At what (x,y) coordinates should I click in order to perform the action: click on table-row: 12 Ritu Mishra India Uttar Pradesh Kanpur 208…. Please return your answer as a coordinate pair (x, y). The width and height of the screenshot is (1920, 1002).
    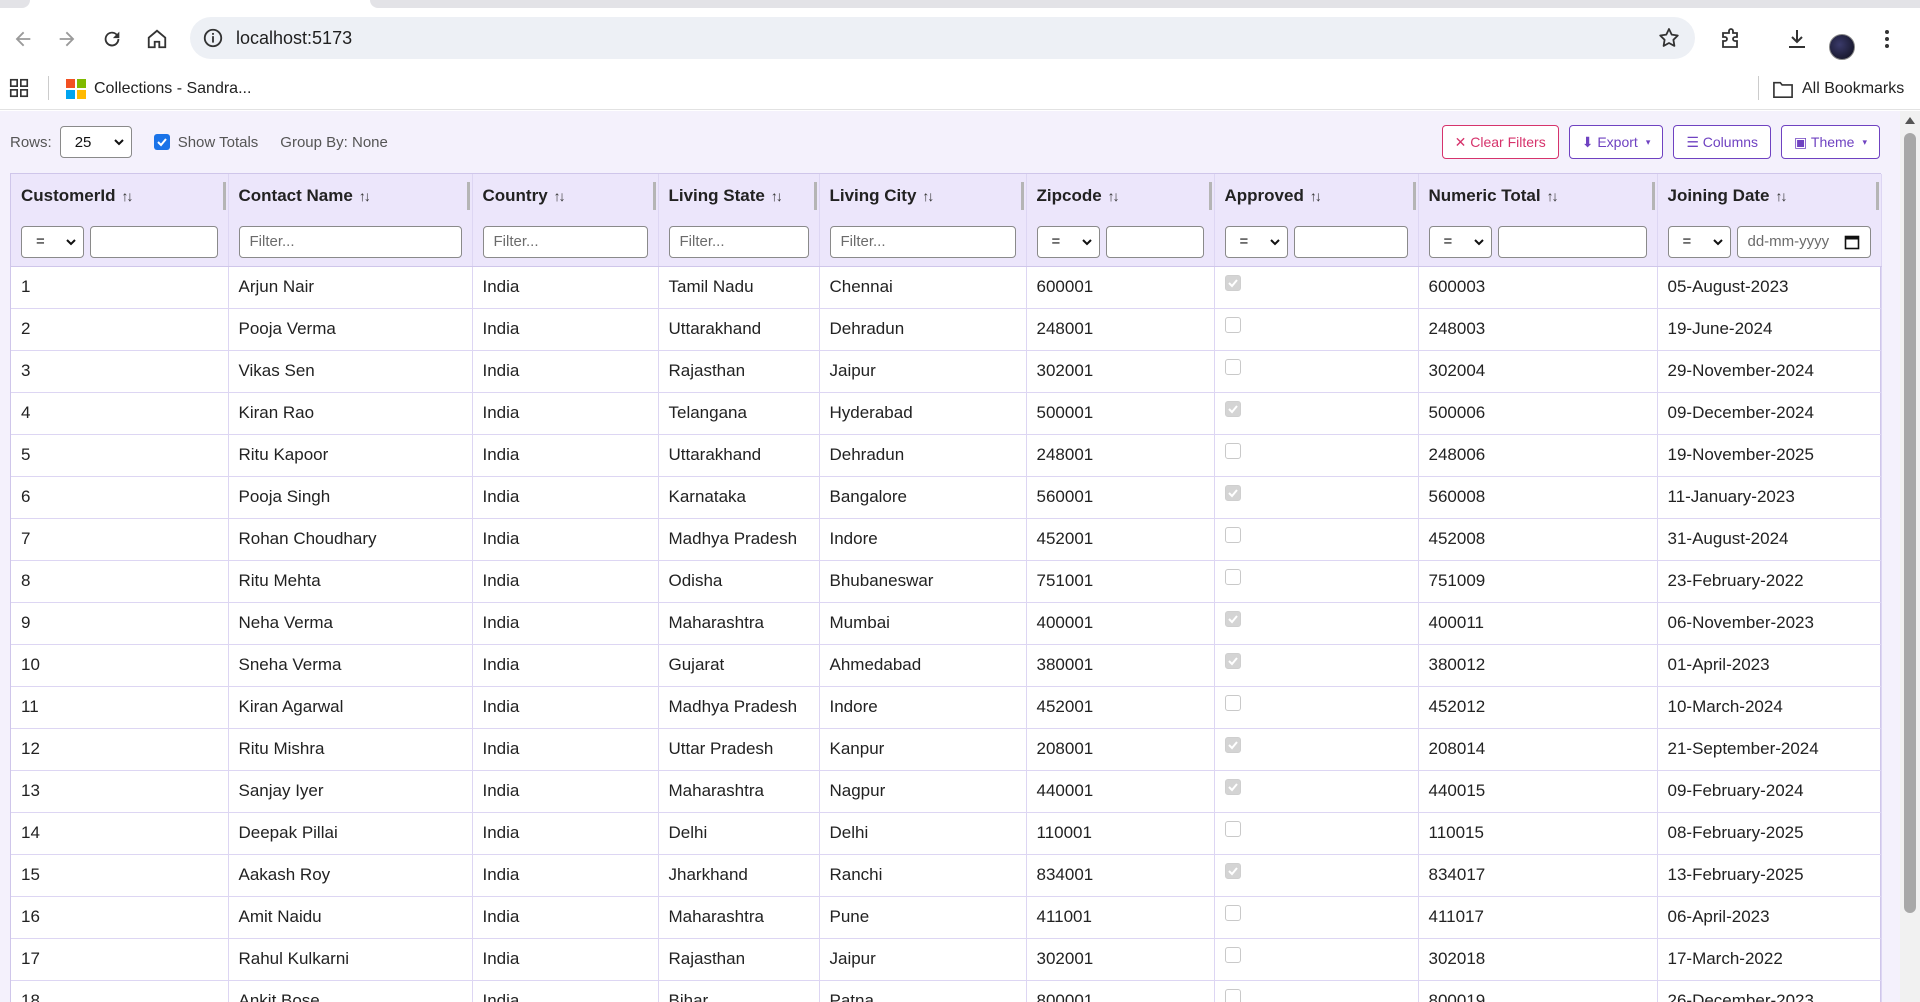
    Looking at the image, I should click on (946, 749).